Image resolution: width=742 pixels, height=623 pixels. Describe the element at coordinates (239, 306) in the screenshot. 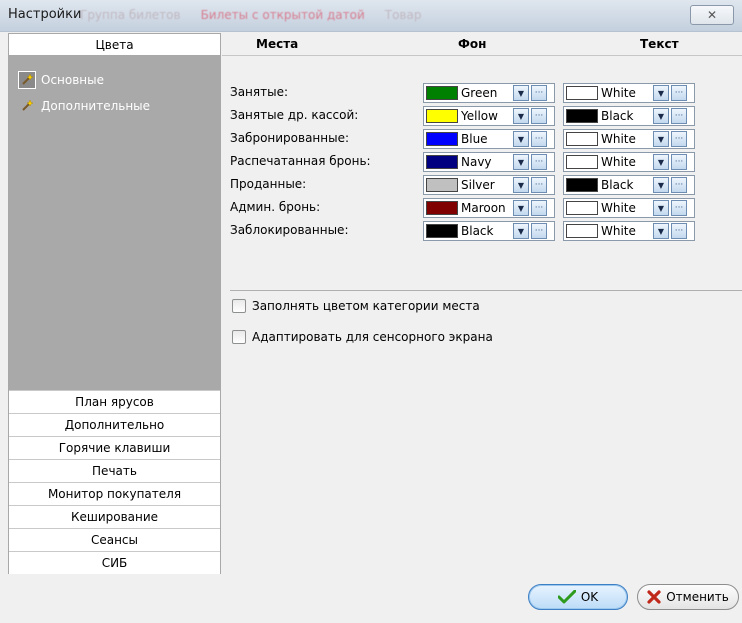

I see `fill-category-checkbox` at that location.